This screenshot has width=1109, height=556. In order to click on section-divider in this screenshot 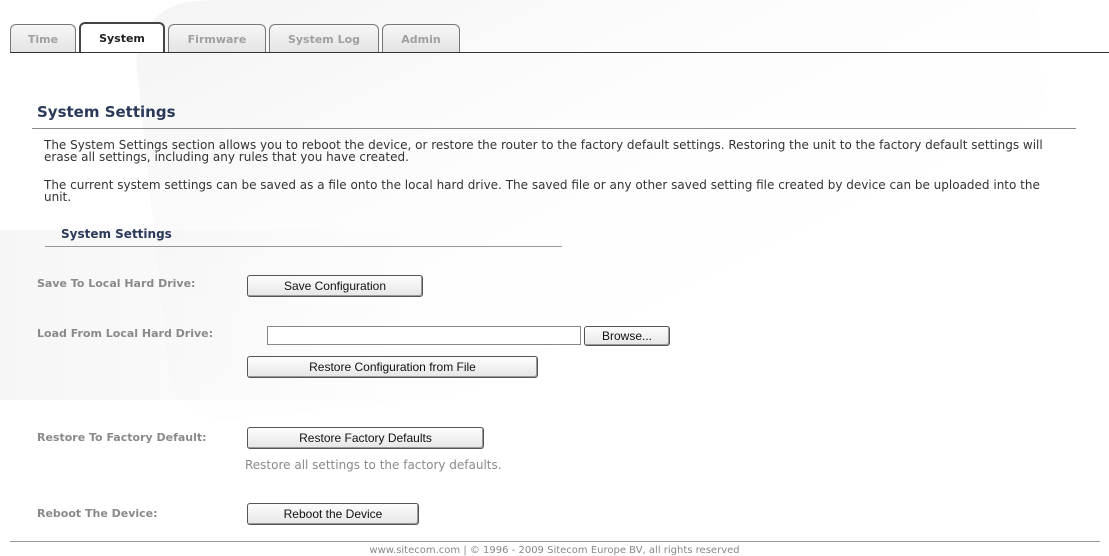, I will do `click(303, 246)`.